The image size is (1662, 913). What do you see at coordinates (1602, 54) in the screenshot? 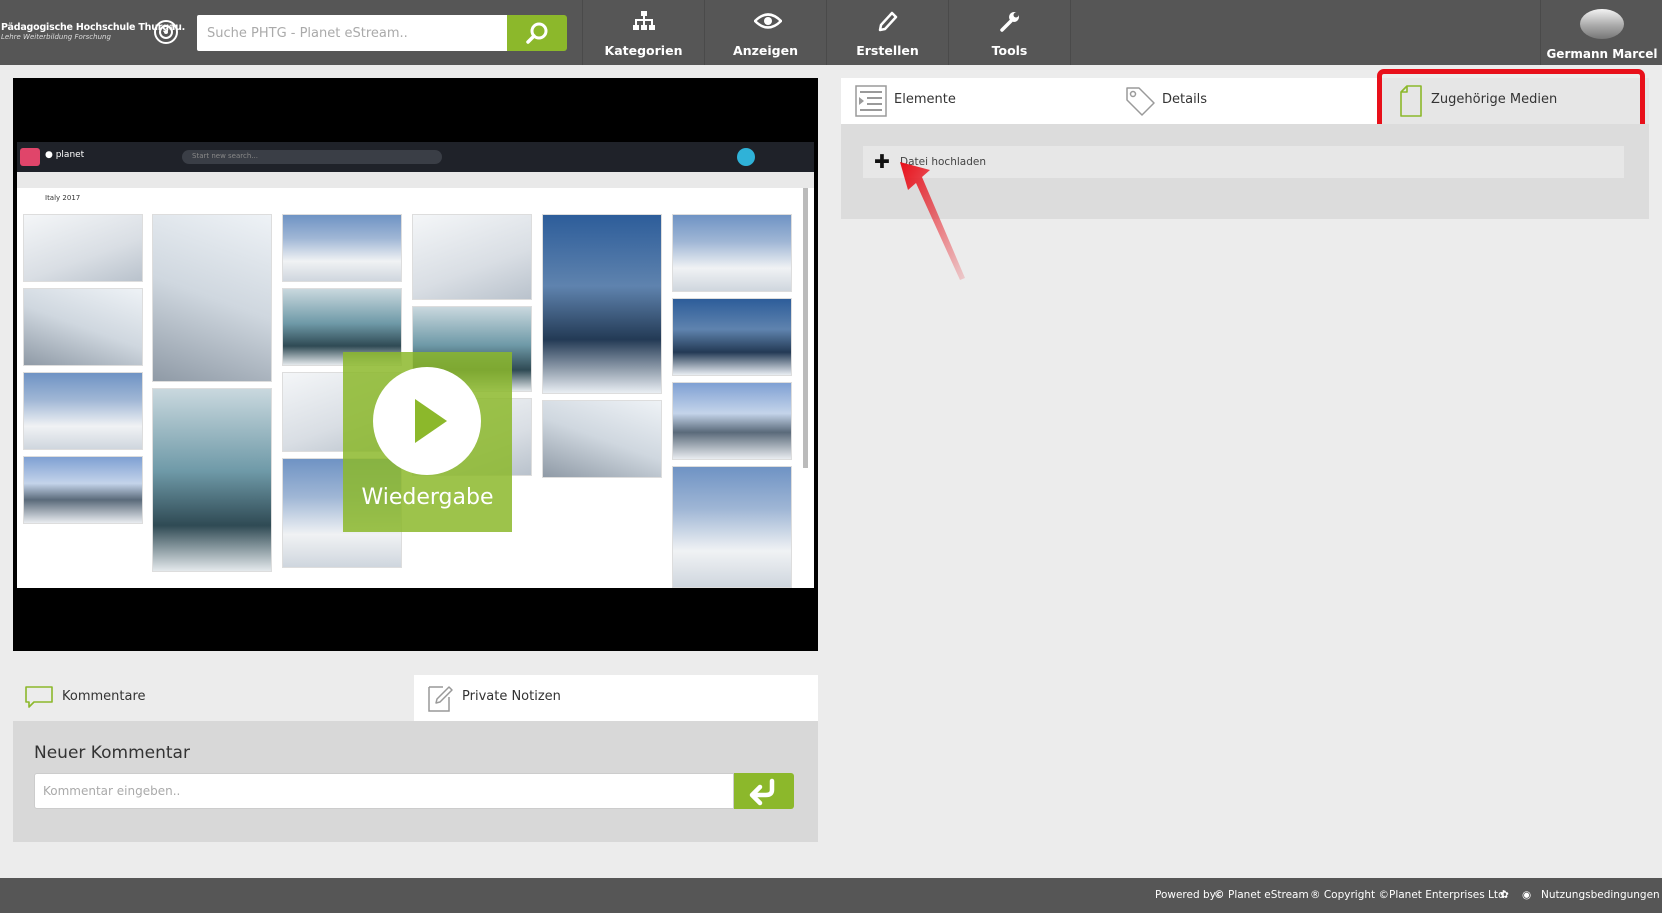
I see `user-name: Germann Marcel` at bounding box center [1602, 54].